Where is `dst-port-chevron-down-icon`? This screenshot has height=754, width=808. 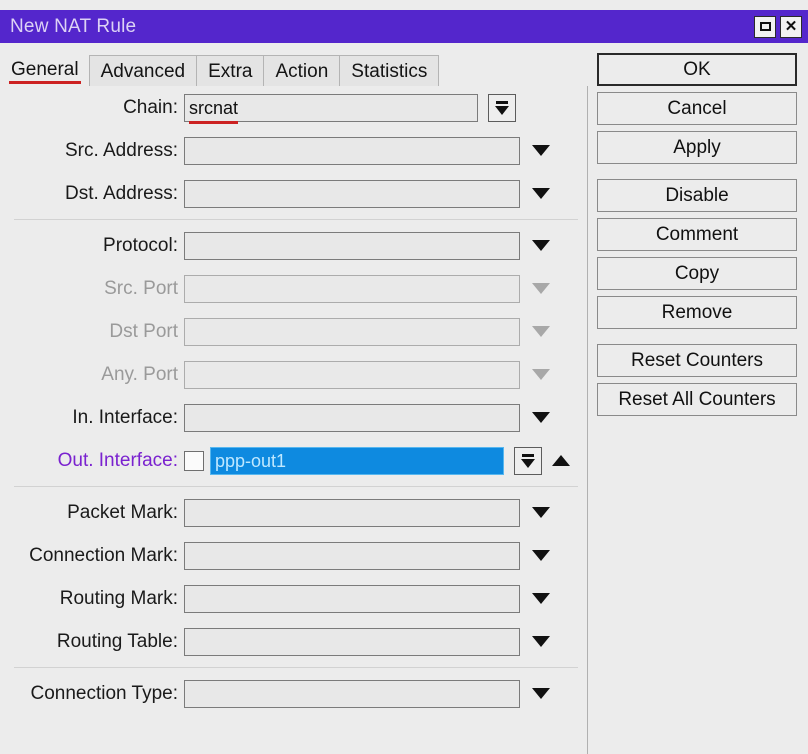 dst-port-chevron-down-icon is located at coordinates (541, 331).